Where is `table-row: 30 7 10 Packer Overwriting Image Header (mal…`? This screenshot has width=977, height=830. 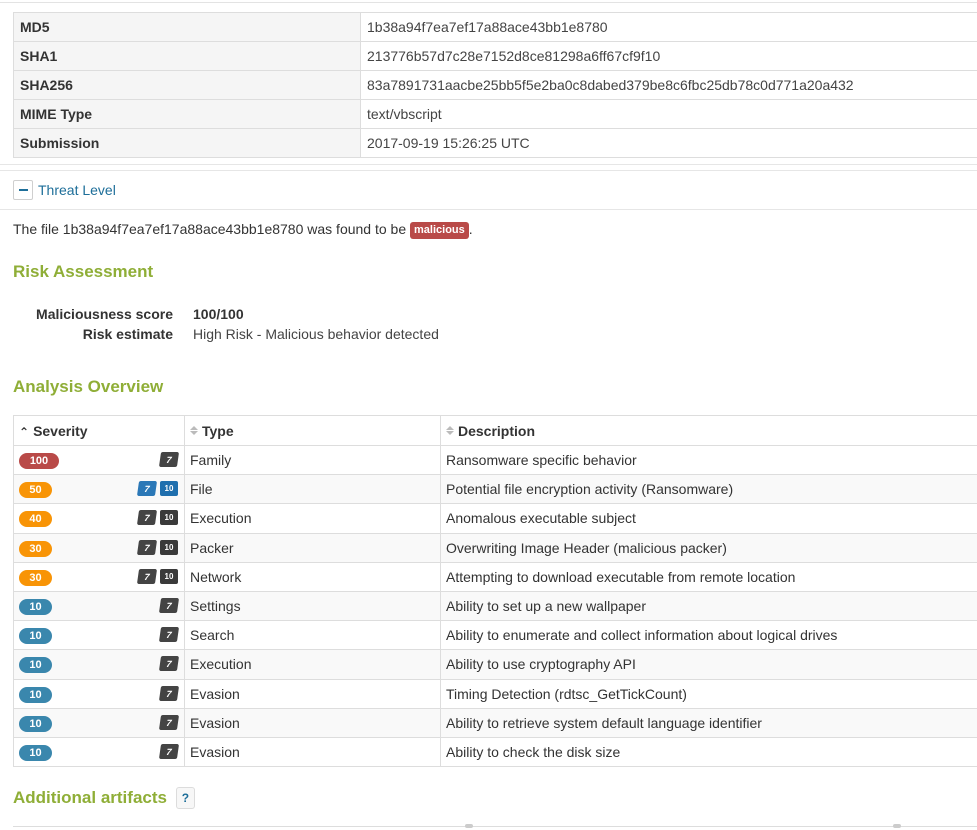
table-row: 30 7 10 Packer Overwriting Image Header (mal… is located at coordinates (495, 547).